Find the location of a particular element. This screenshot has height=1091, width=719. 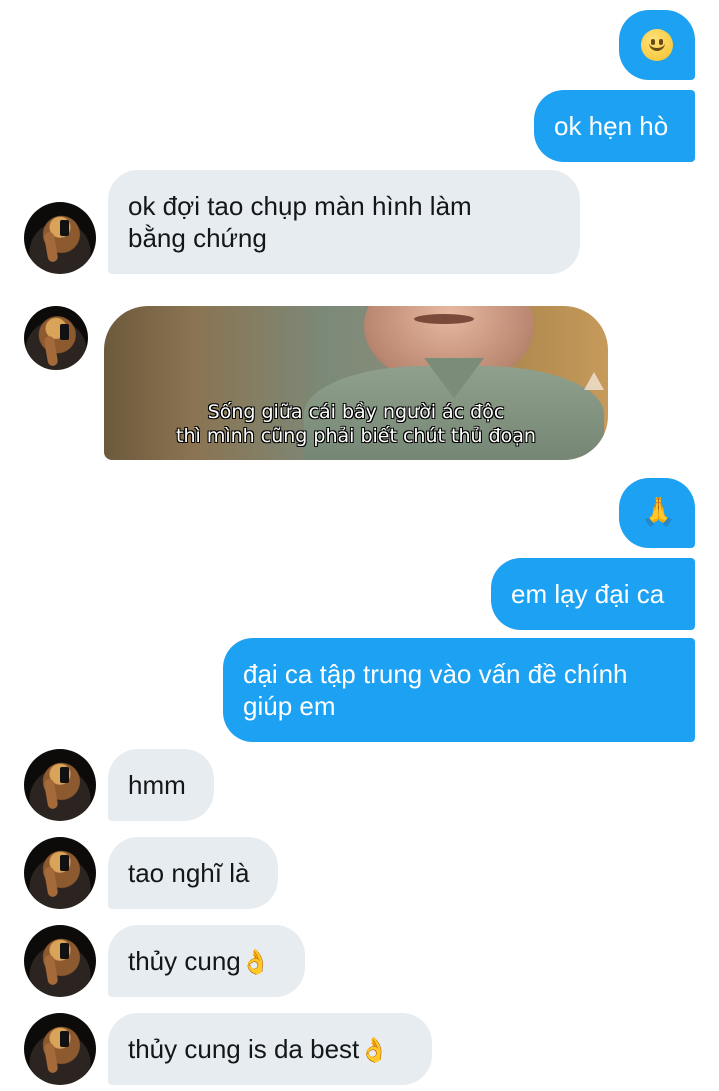

message-text: tao nghĩ là is located at coordinates (189, 873).